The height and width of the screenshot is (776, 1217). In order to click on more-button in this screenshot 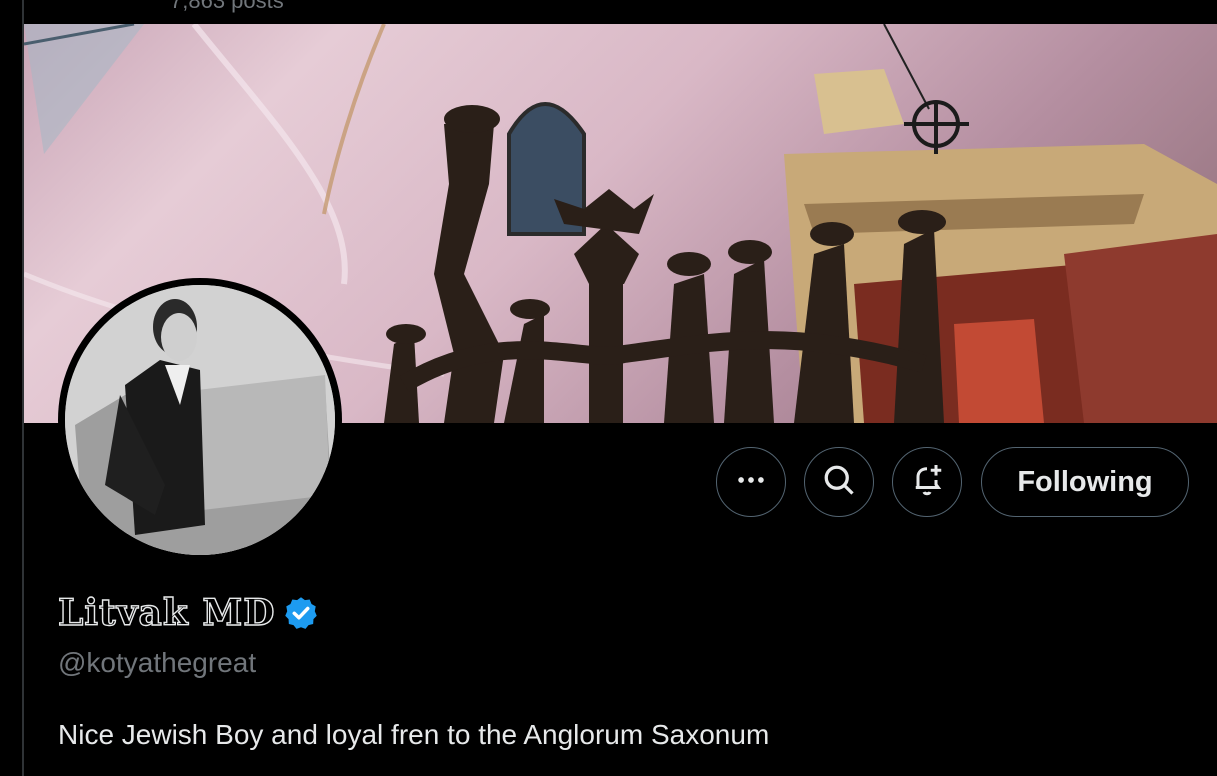, I will do `click(751, 482)`.